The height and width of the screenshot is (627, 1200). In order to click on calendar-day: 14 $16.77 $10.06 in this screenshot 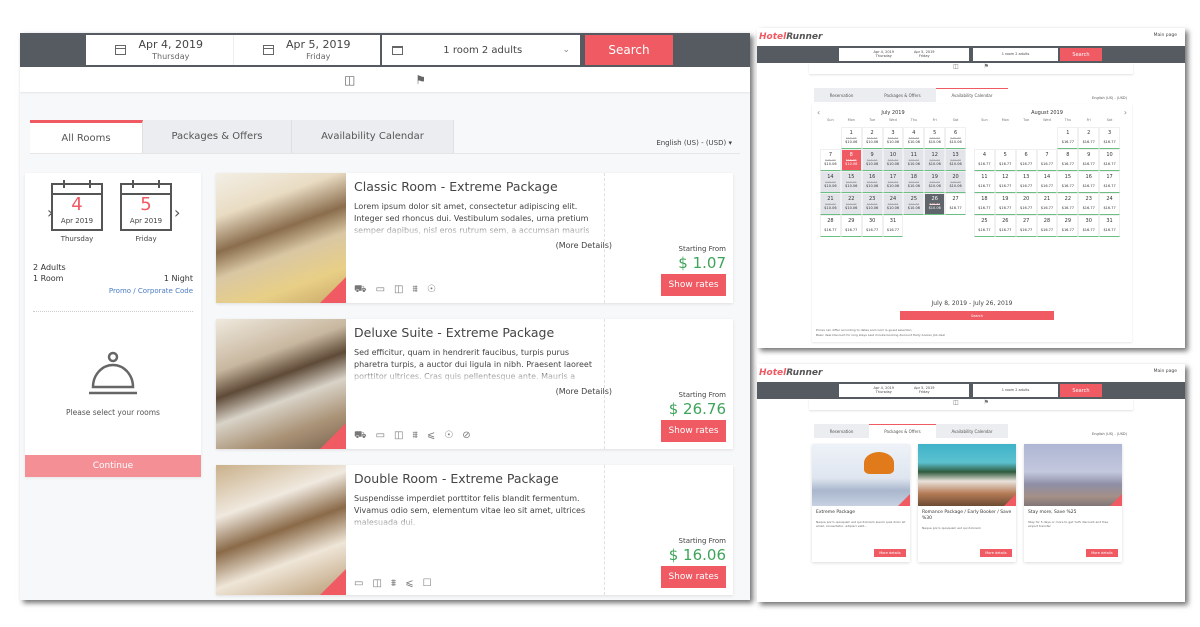, I will do `click(830, 182)`.